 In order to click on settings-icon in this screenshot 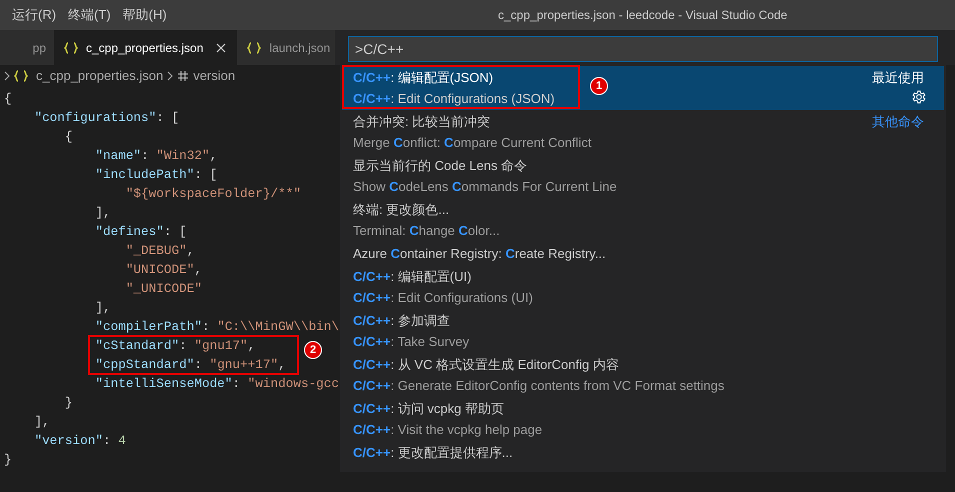, I will do `click(919, 97)`.